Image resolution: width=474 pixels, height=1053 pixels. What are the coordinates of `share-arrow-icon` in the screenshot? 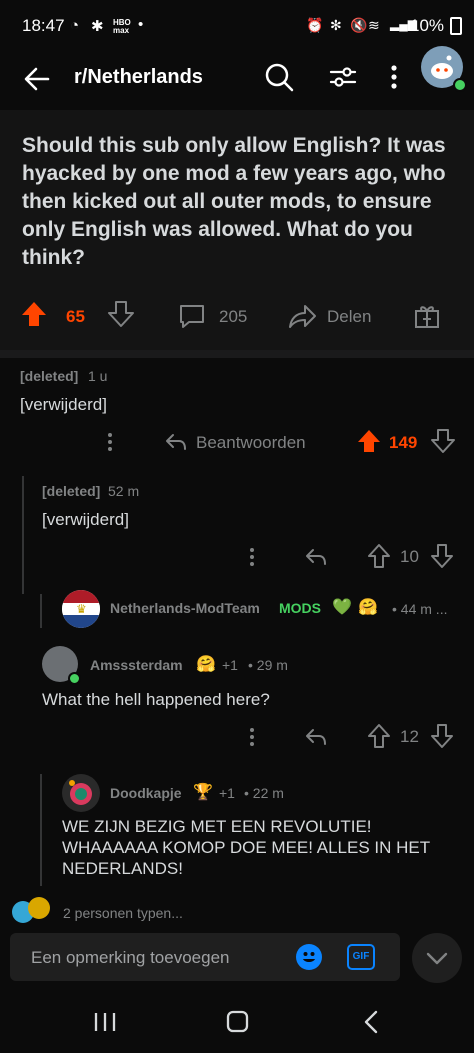 It's located at (302, 316).